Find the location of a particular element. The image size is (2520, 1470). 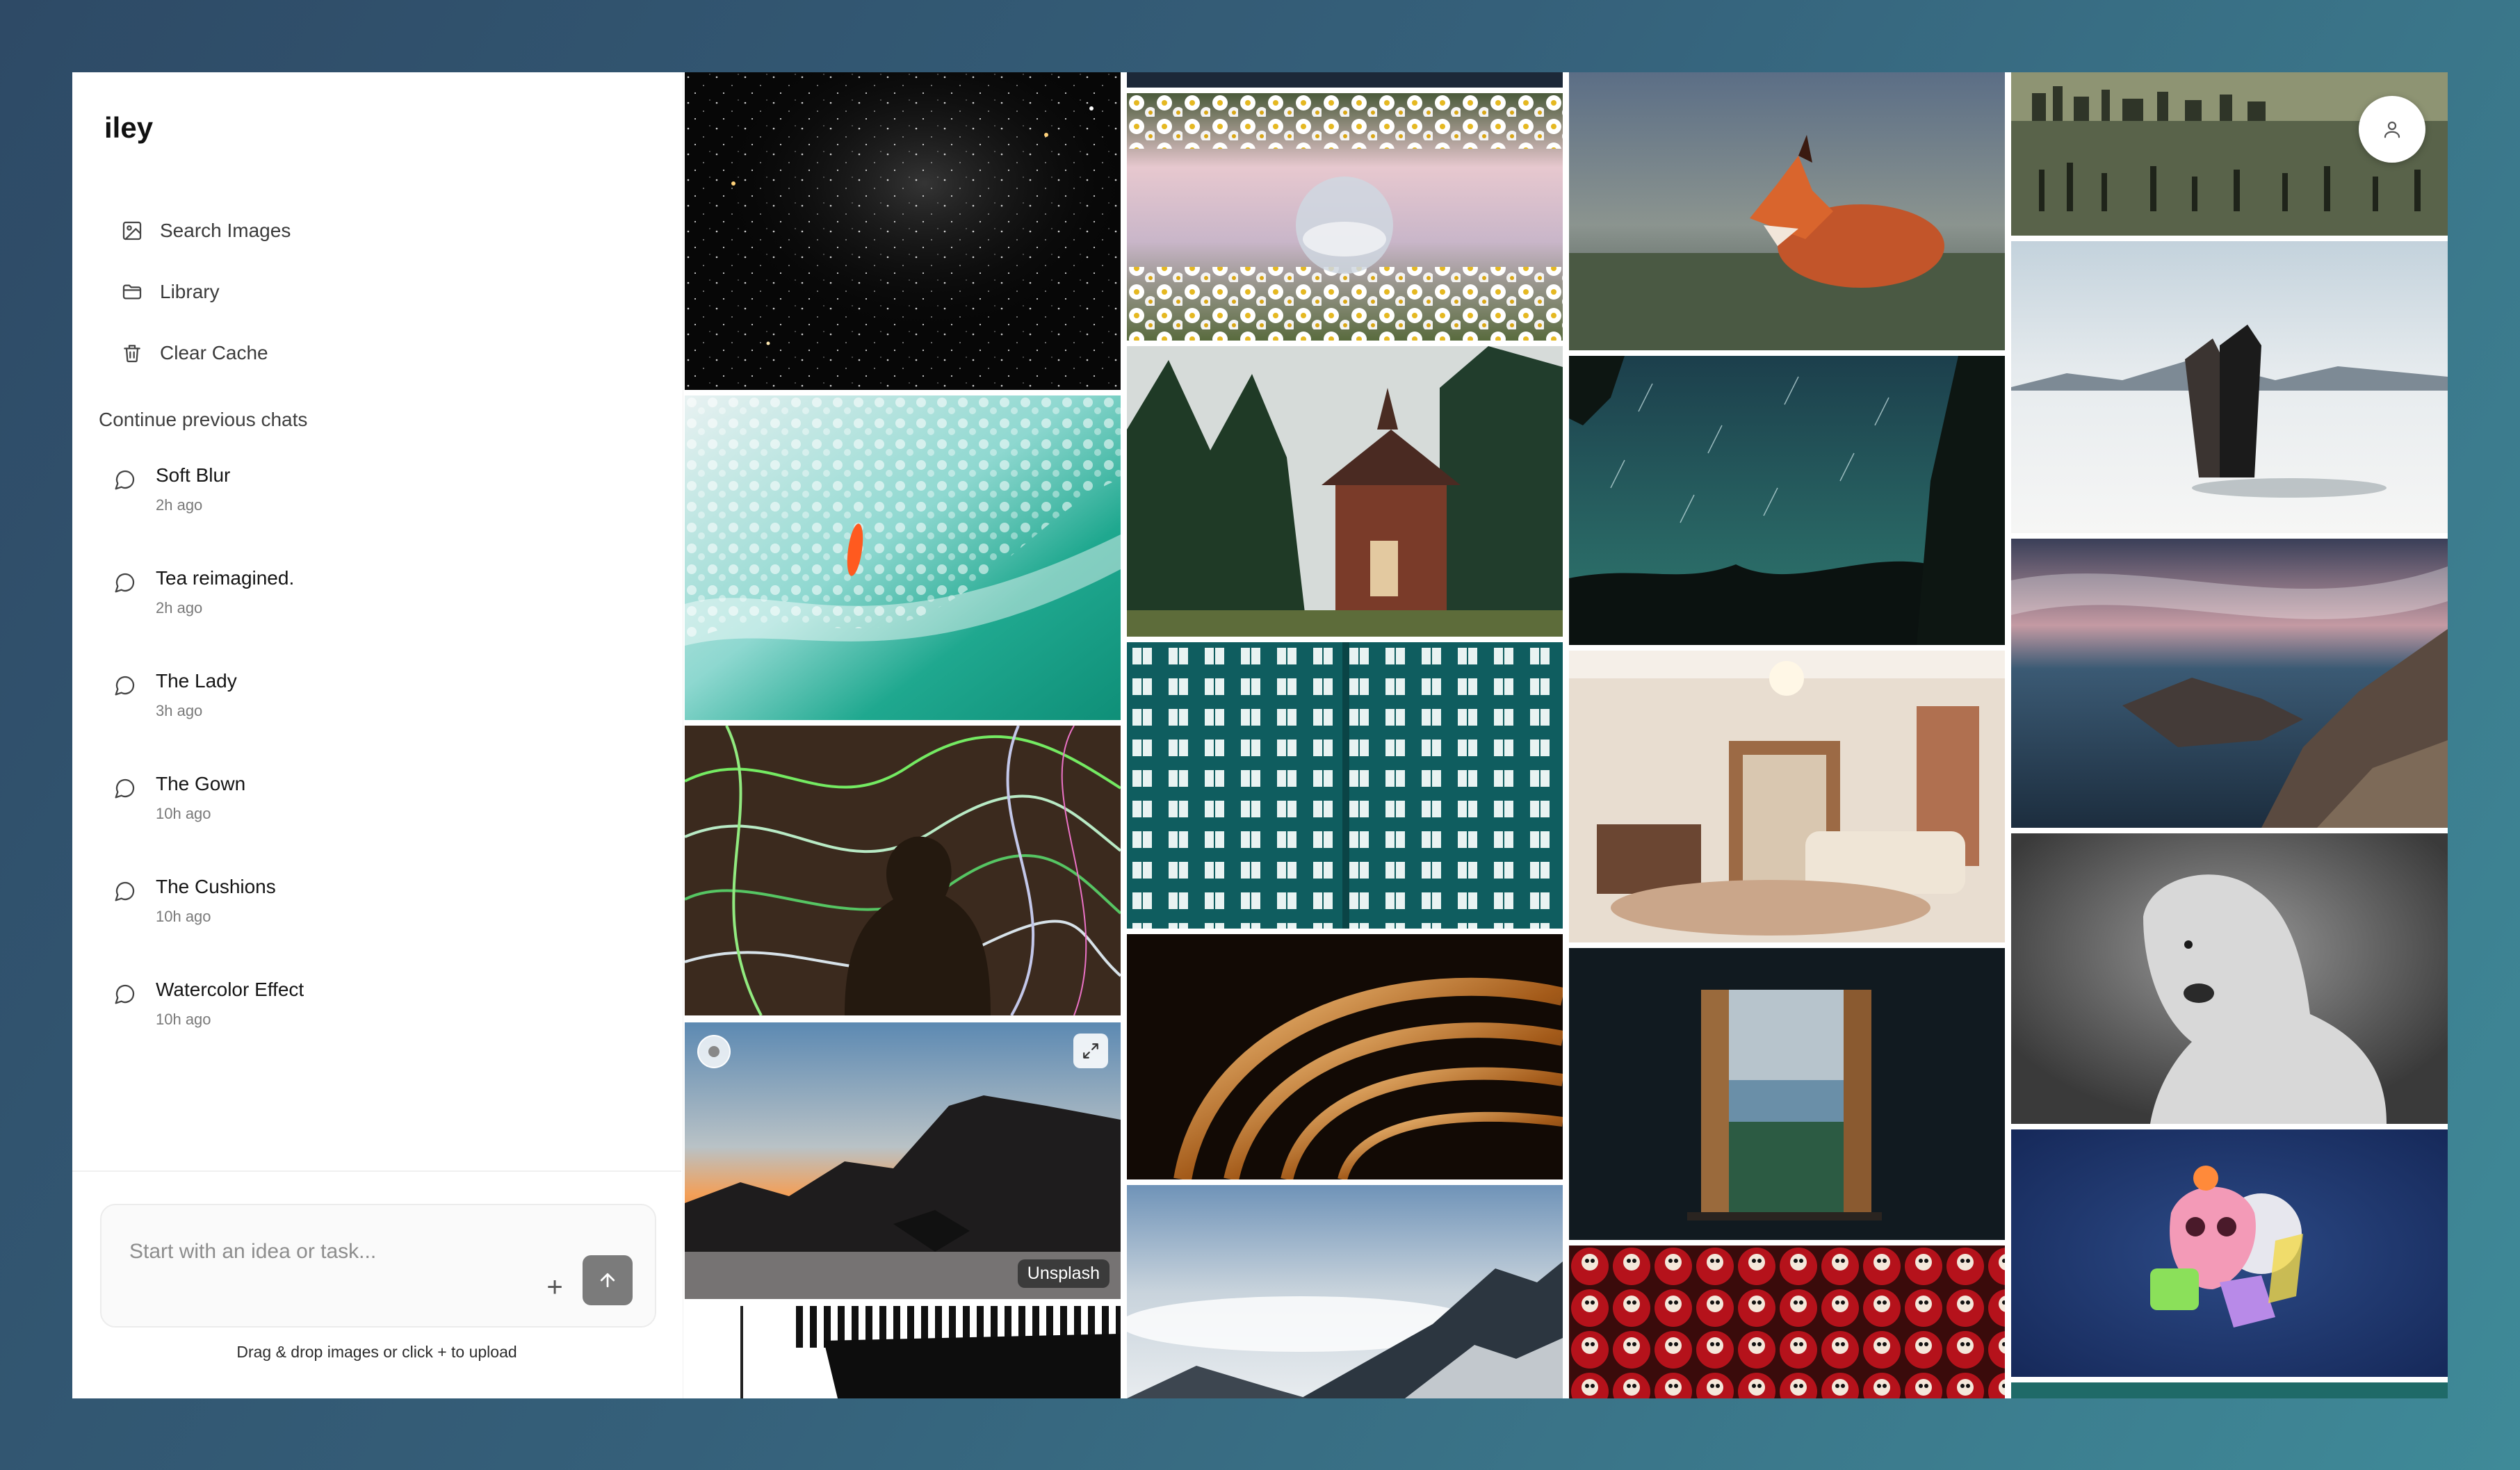

chat-title: The Cushions is located at coordinates (216, 886).